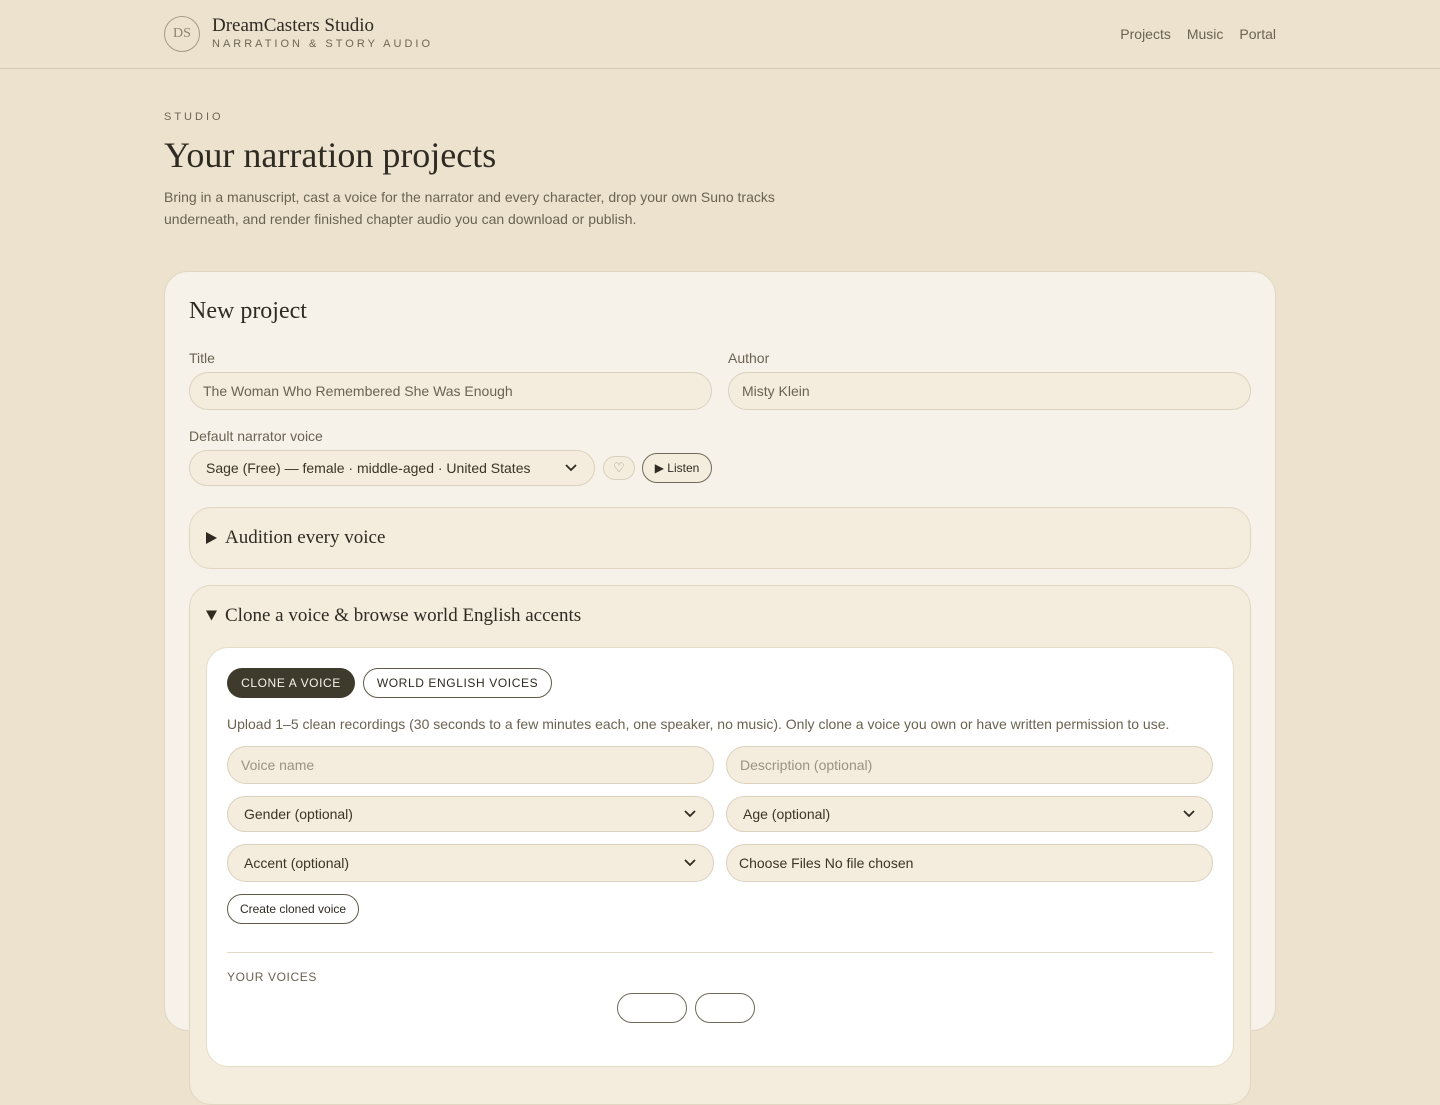  I want to click on tab-clone-voice: CLONE A VOICE, so click(291, 683).